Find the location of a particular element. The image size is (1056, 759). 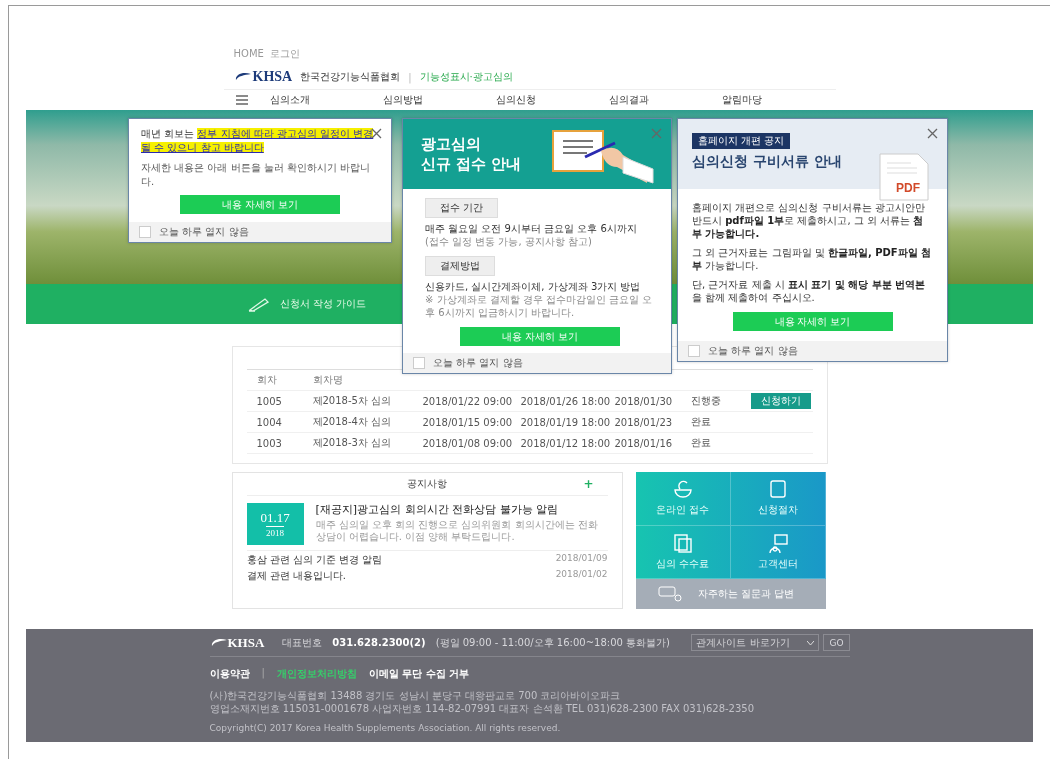

quick-menu-link: 온라인 접수 is located at coordinates (682, 510).